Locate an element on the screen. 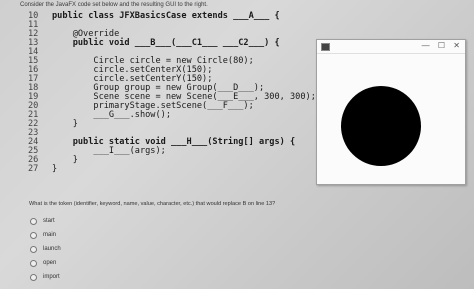 This screenshot has height=289, width=474. option-launch: launch is located at coordinates (45, 249).